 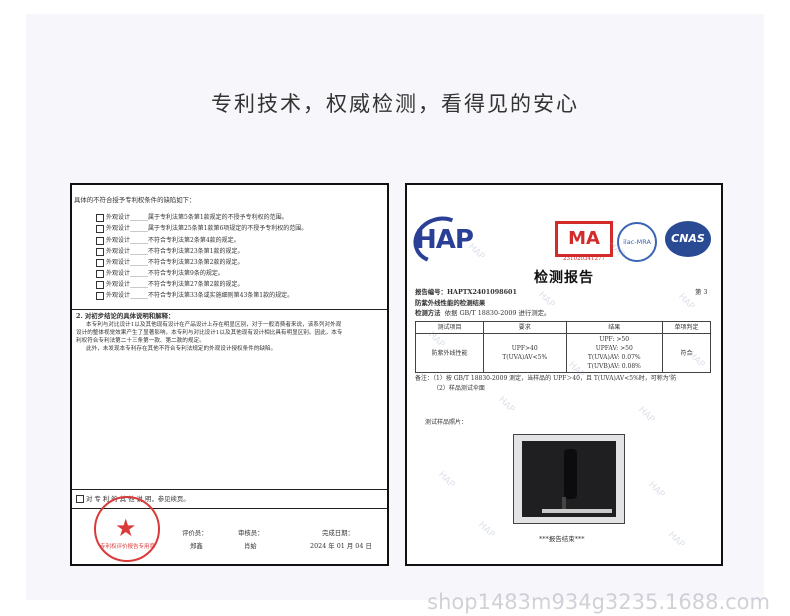 What do you see at coordinates (598, 602) in the screenshot?
I see `shop-url-watermark: shop1483m934g3235.1688.com` at bounding box center [598, 602].